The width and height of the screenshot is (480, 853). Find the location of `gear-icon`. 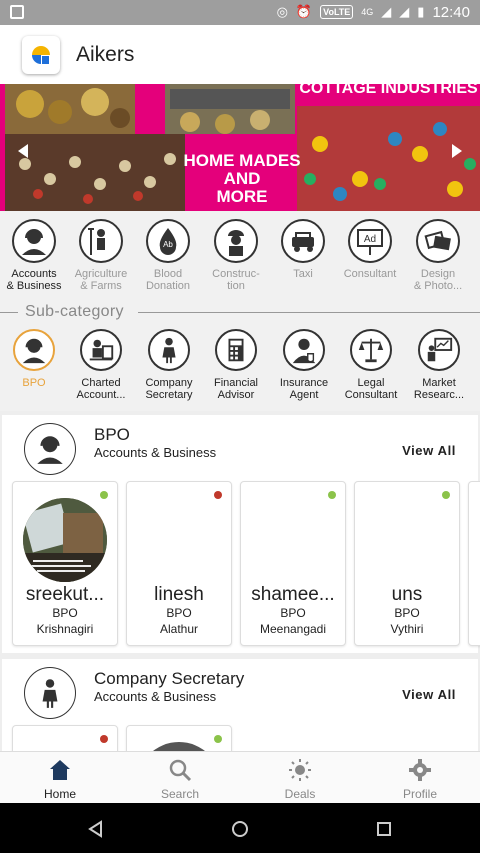

gear-icon is located at coordinates (420, 770).